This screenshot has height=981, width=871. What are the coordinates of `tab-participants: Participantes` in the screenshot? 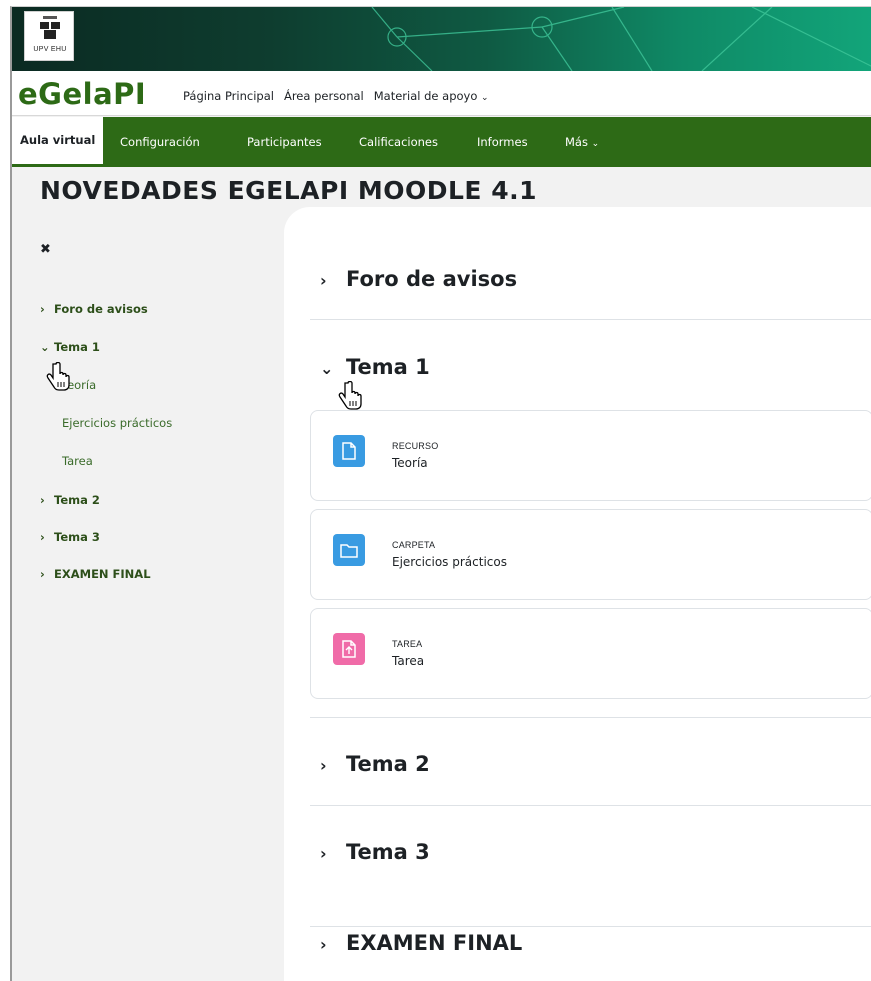 It's located at (284, 142).